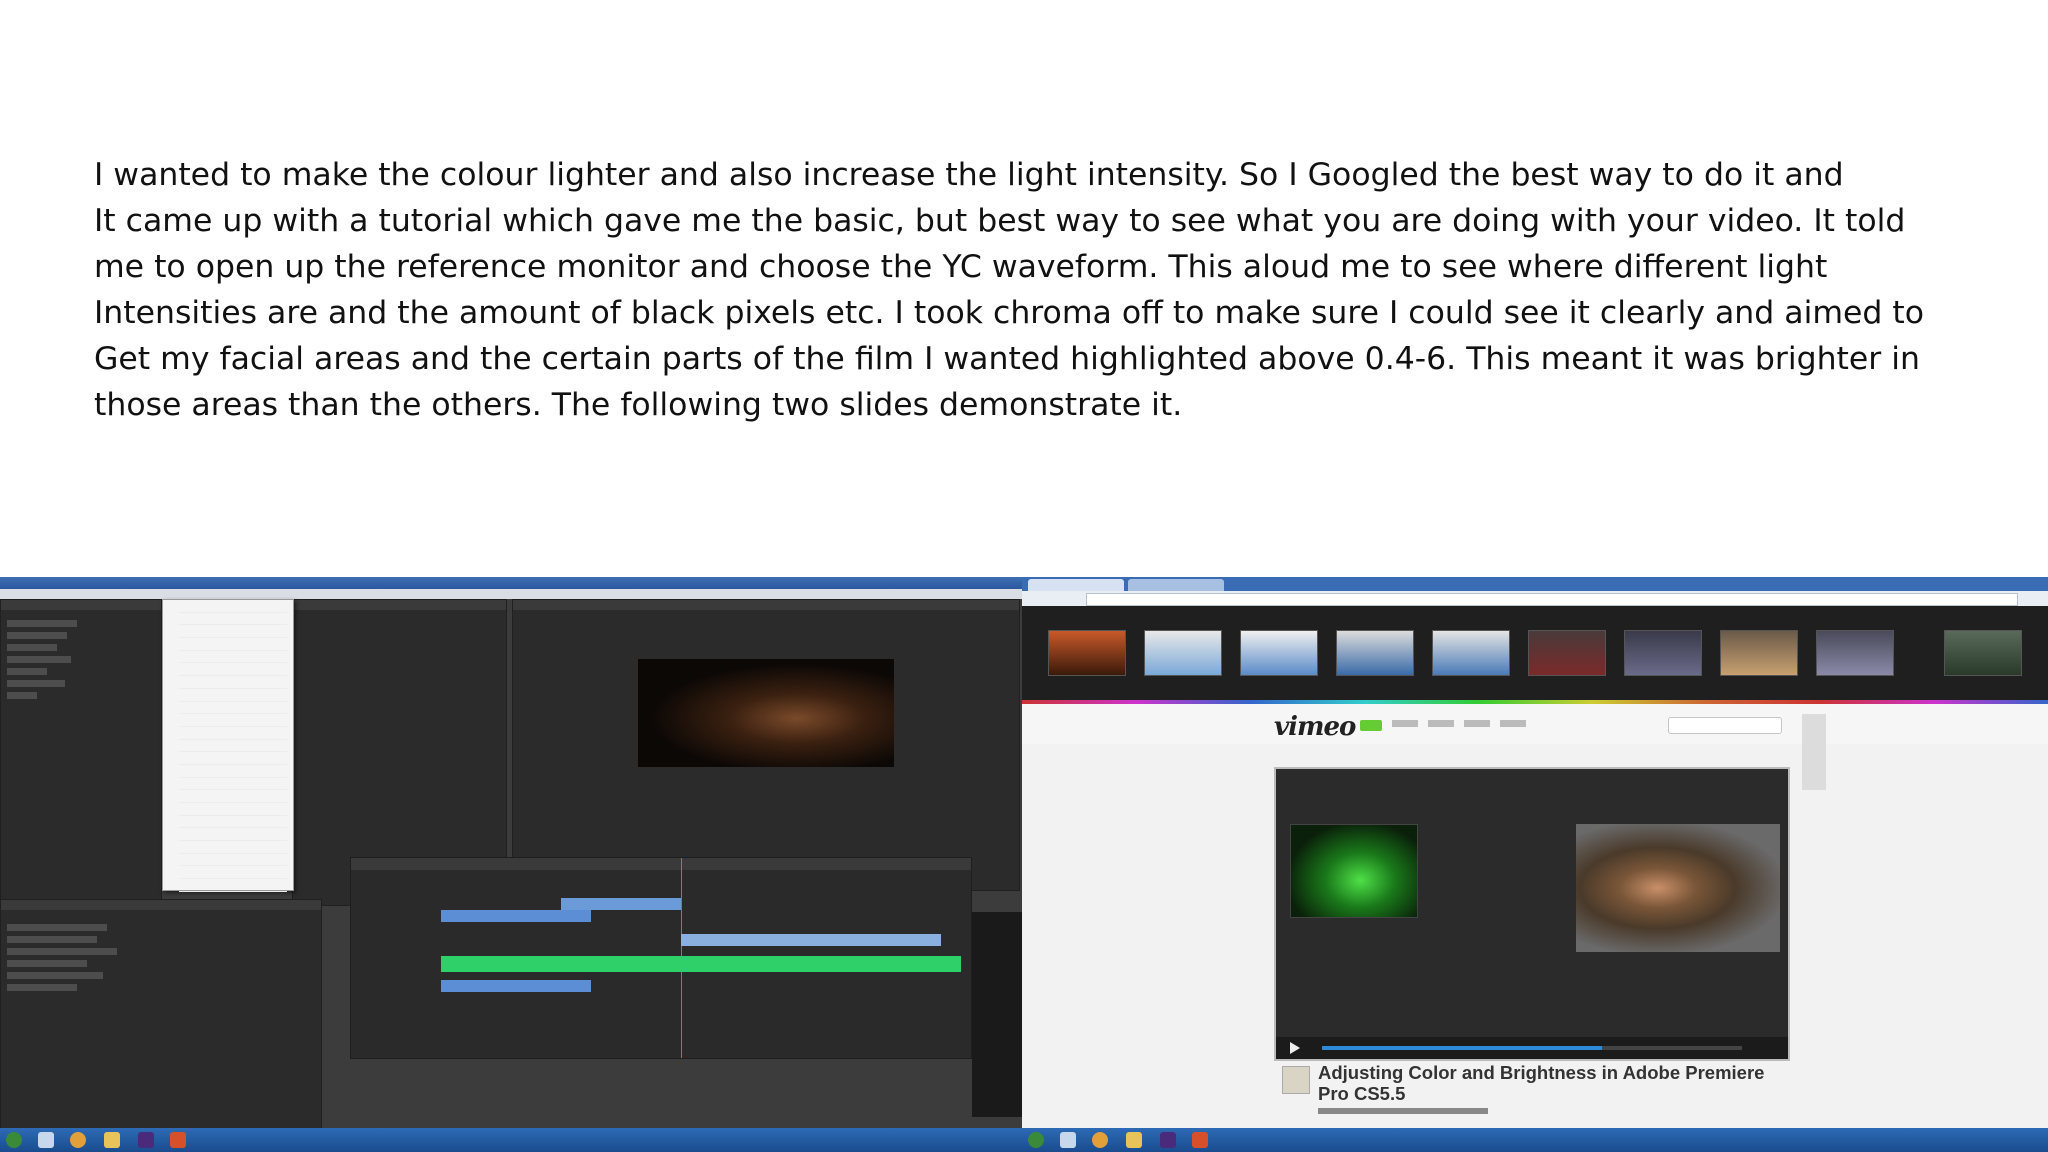 This screenshot has height=1152, width=2048. What do you see at coordinates (1725, 725) in the screenshot?
I see `search-input` at bounding box center [1725, 725].